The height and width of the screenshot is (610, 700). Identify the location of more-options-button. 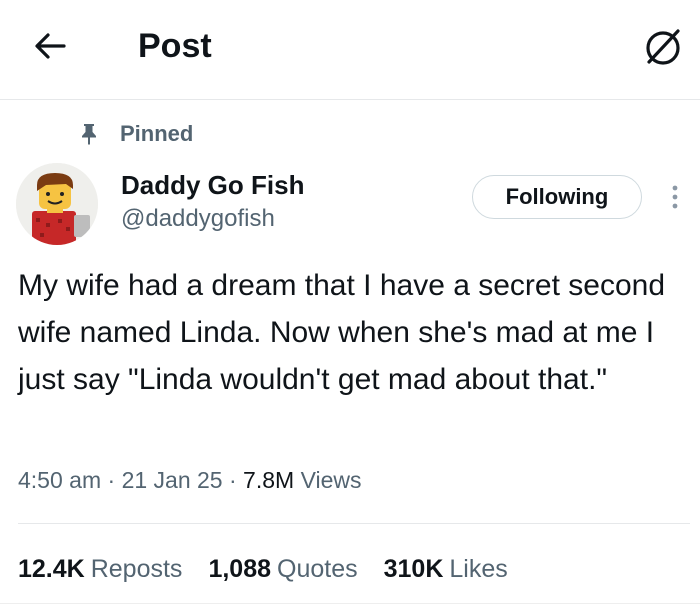
(675, 198).